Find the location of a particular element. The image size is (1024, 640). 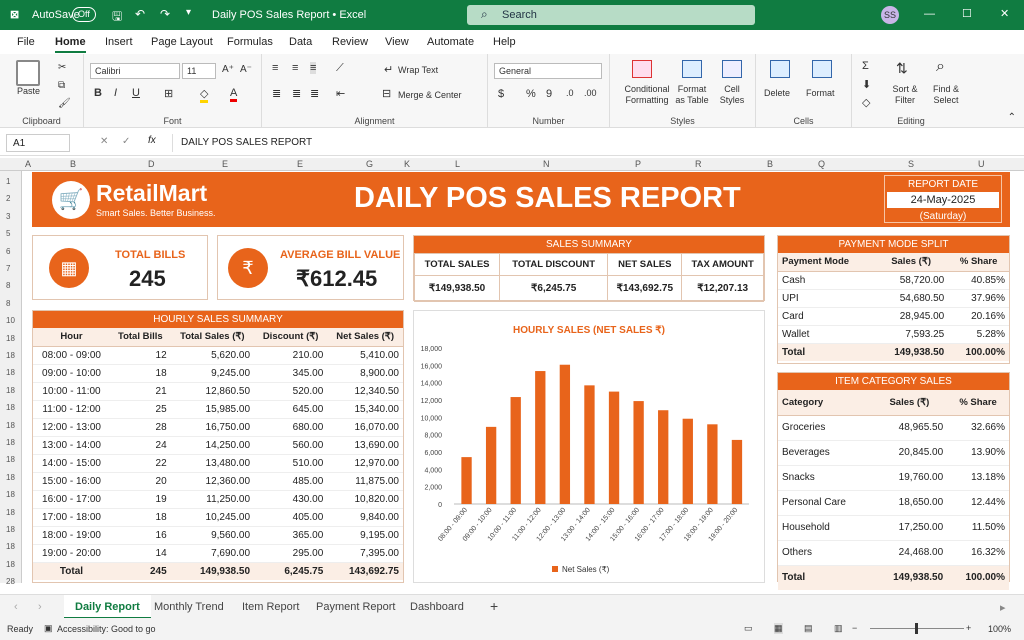

table-cell: 25 is located at coordinates (140, 409).